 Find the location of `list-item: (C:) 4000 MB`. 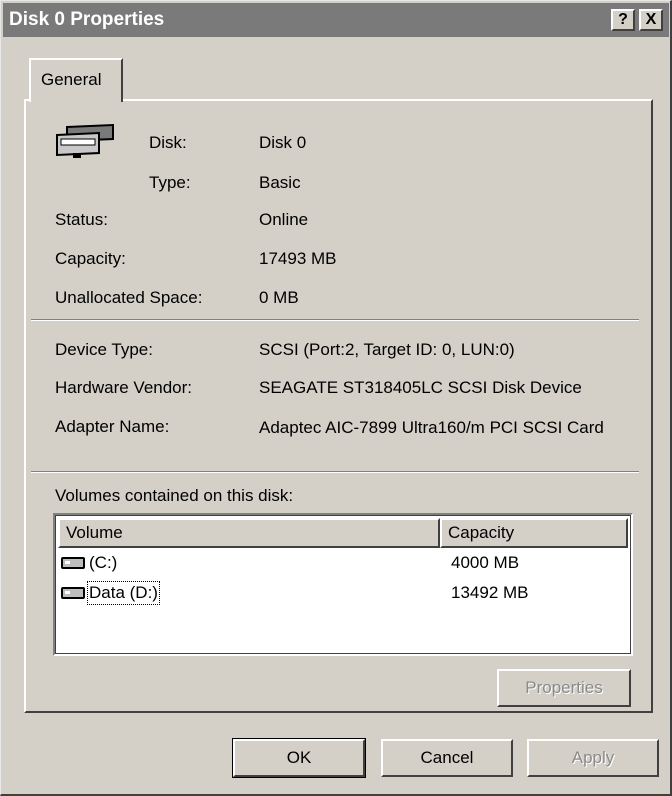

list-item: (C:) 4000 MB is located at coordinates (341, 564).